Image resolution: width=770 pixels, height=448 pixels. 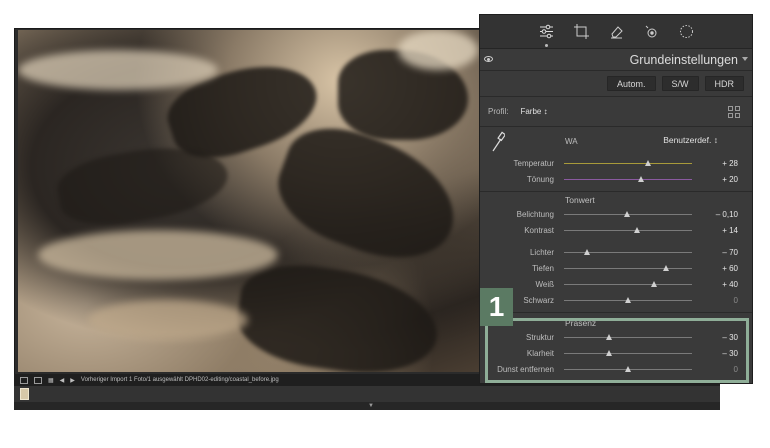 I want to click on slider-row: Tiefen + 60, so click(x=616, y=268).